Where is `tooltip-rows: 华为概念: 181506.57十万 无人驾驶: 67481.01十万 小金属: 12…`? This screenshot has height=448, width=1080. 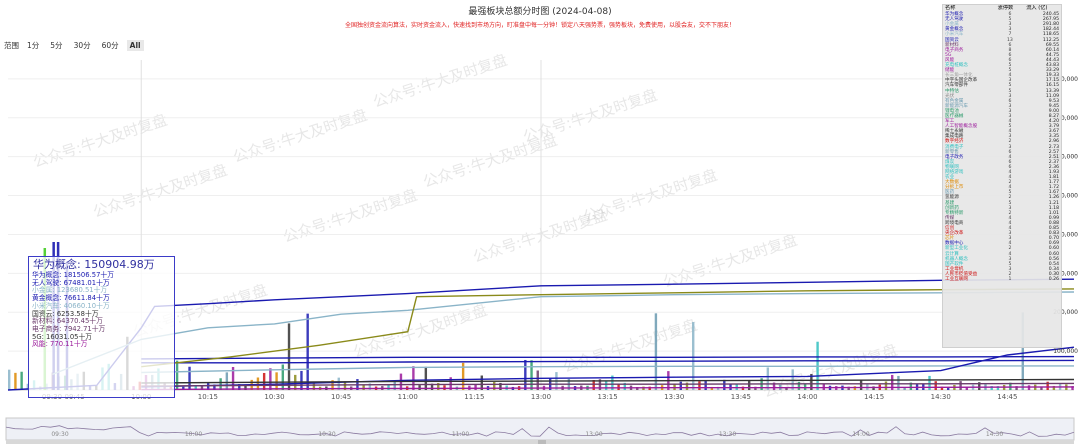 tooltip-rows: 华为概念: 181506.57十万 无人驾驶: 67481.01十万 小金属: 12… is located at coordinates (101, 310).